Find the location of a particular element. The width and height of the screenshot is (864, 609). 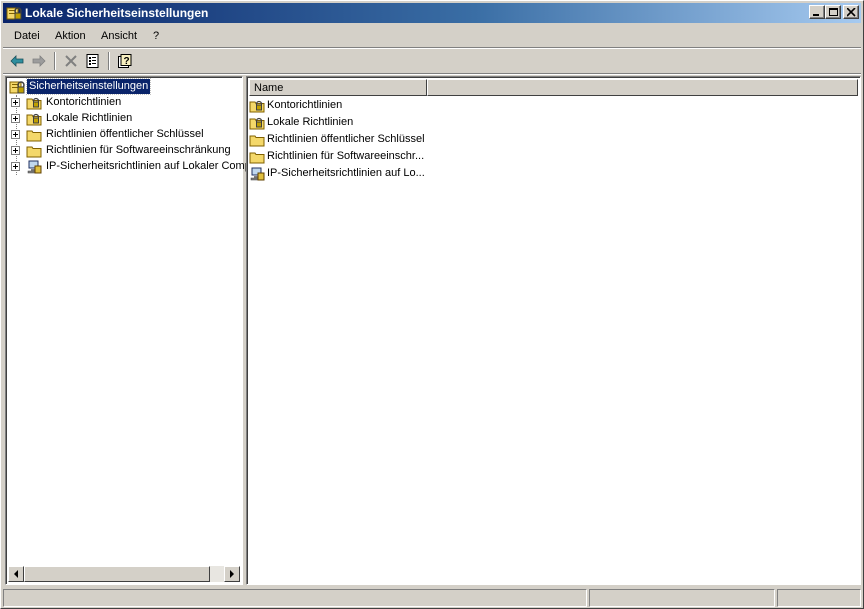

help-icon: ? is located at coordinates (125, 61).